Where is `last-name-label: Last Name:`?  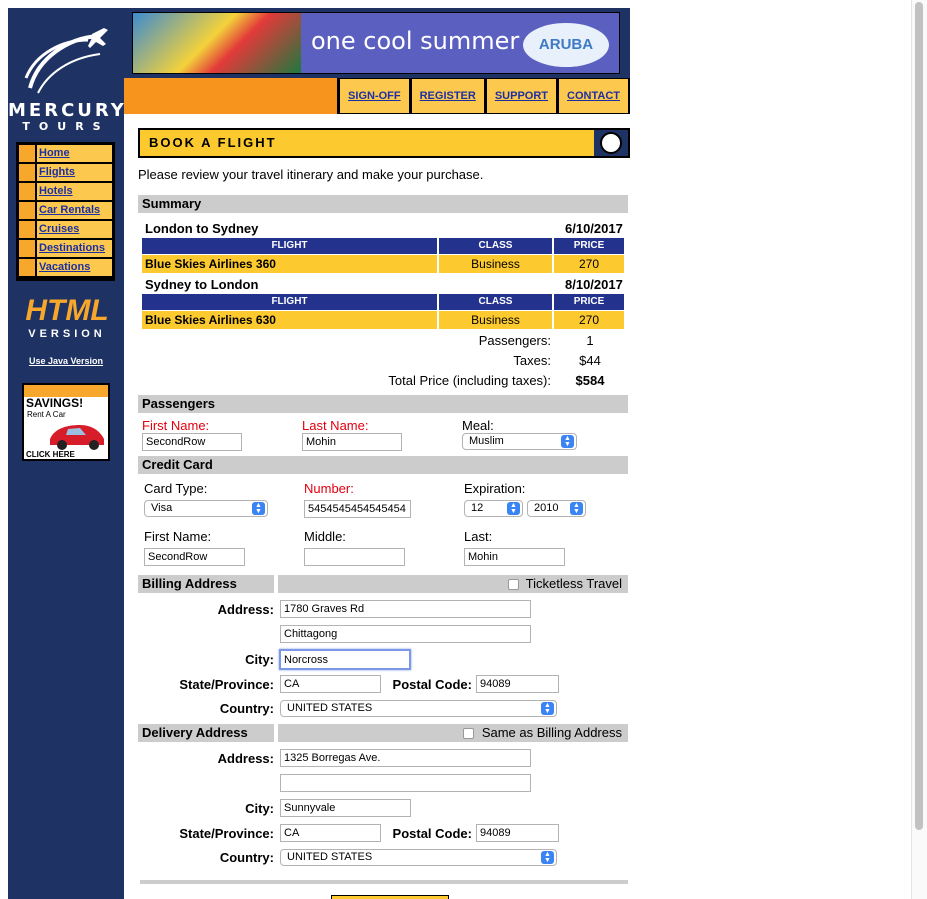 last-name-label: Last Name: is located at coordinates (335, 425).